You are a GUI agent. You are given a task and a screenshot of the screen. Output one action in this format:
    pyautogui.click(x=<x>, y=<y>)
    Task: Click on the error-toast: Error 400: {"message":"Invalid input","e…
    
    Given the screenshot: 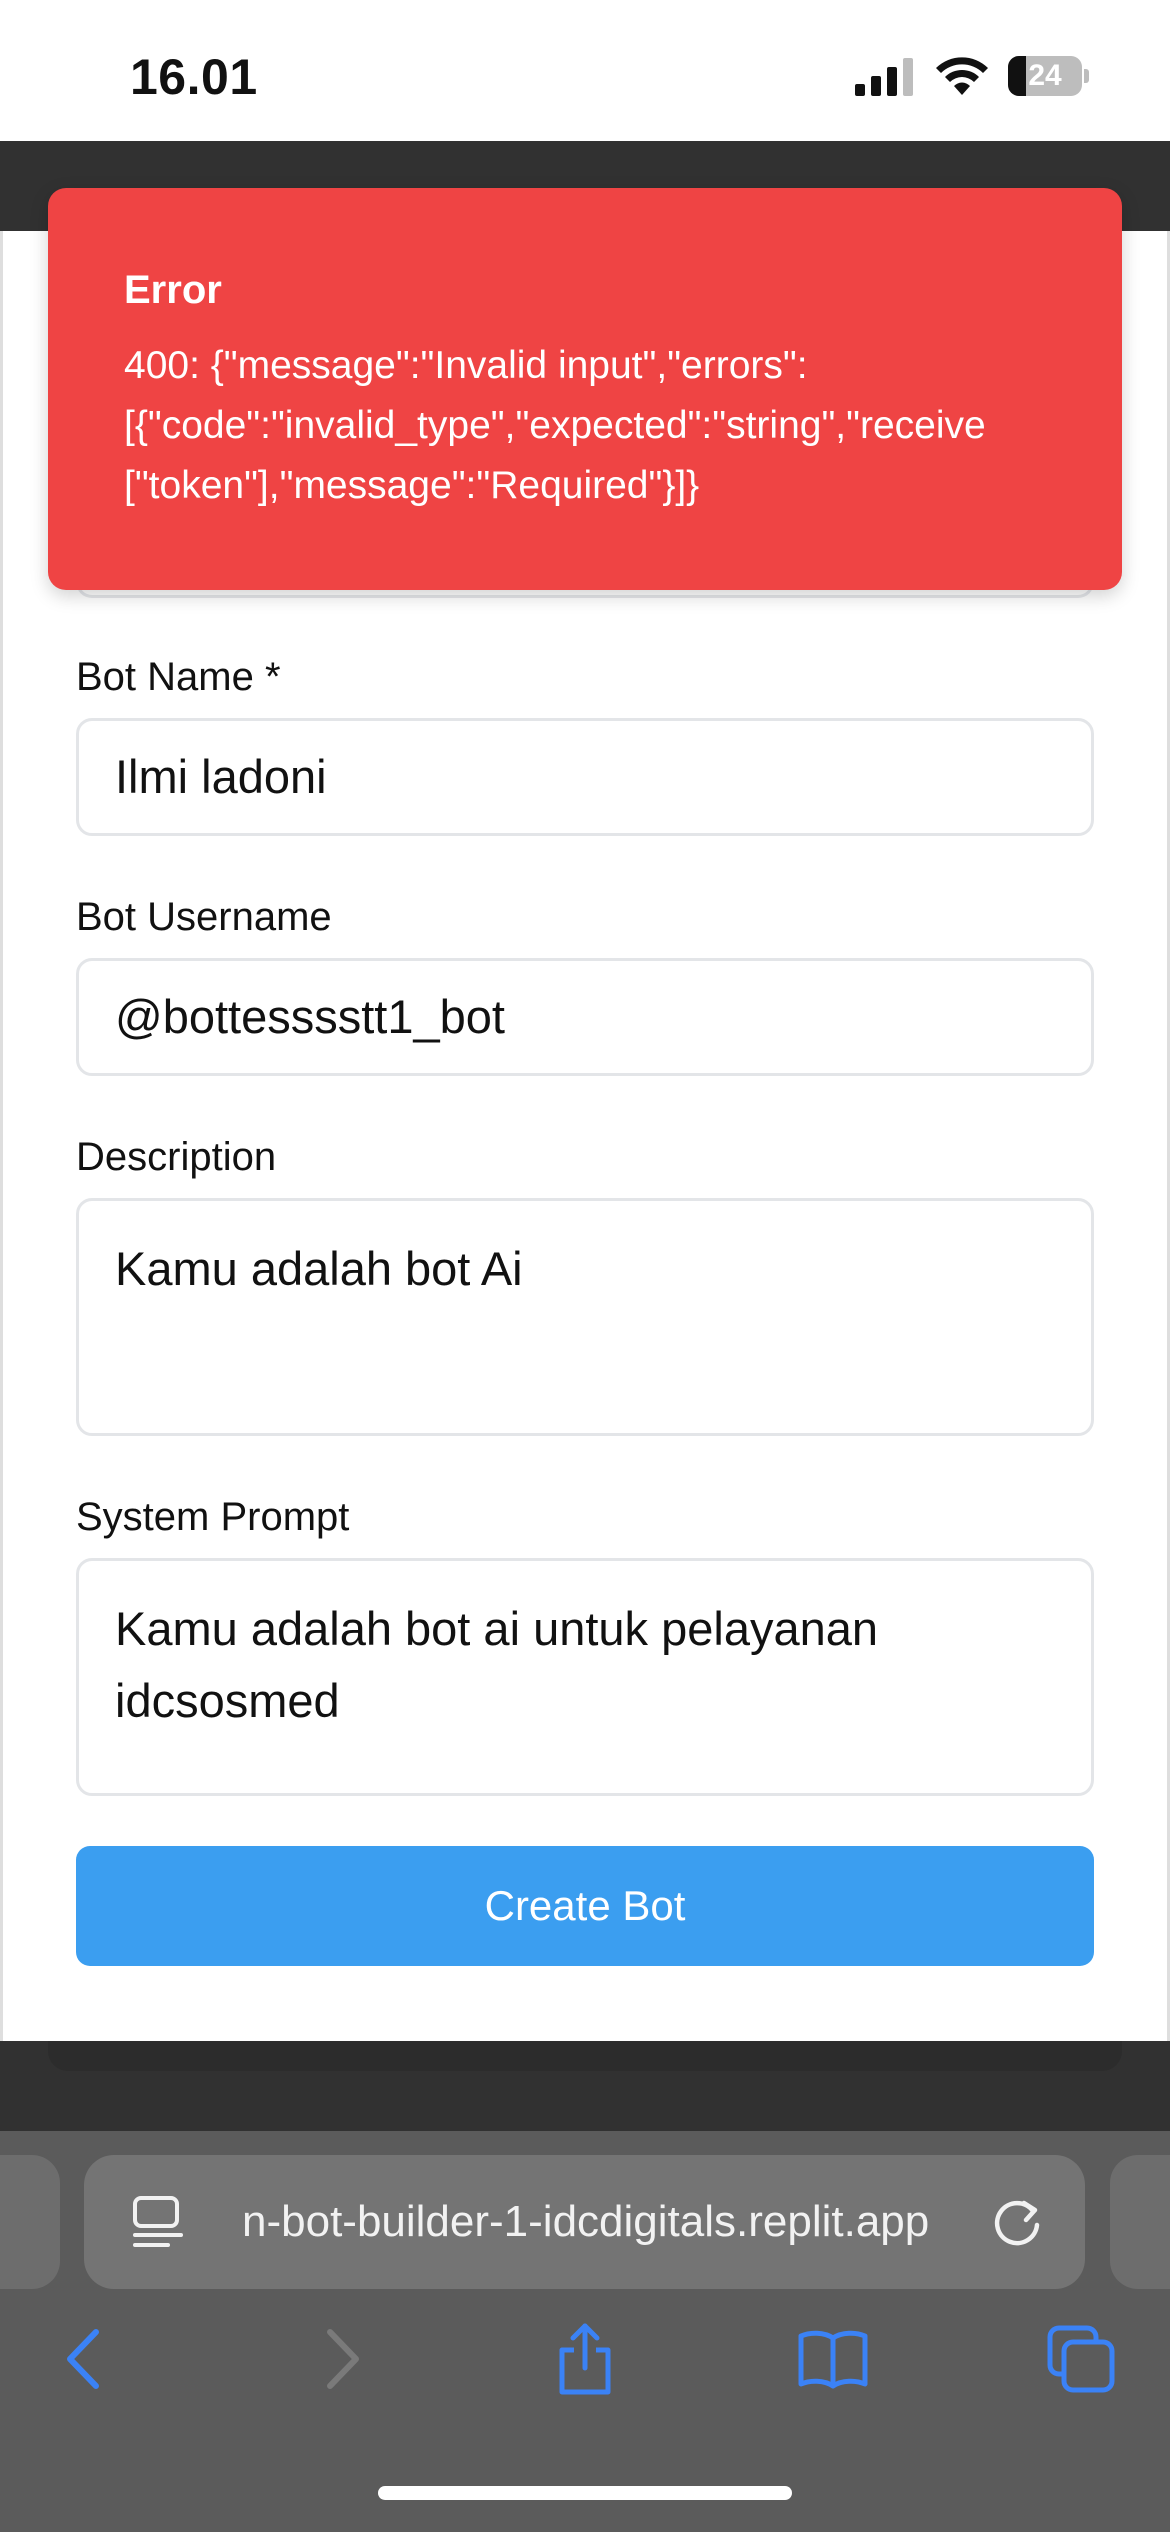 What is the action you would take?
    pyautogui.click(x=585, y=389)
    